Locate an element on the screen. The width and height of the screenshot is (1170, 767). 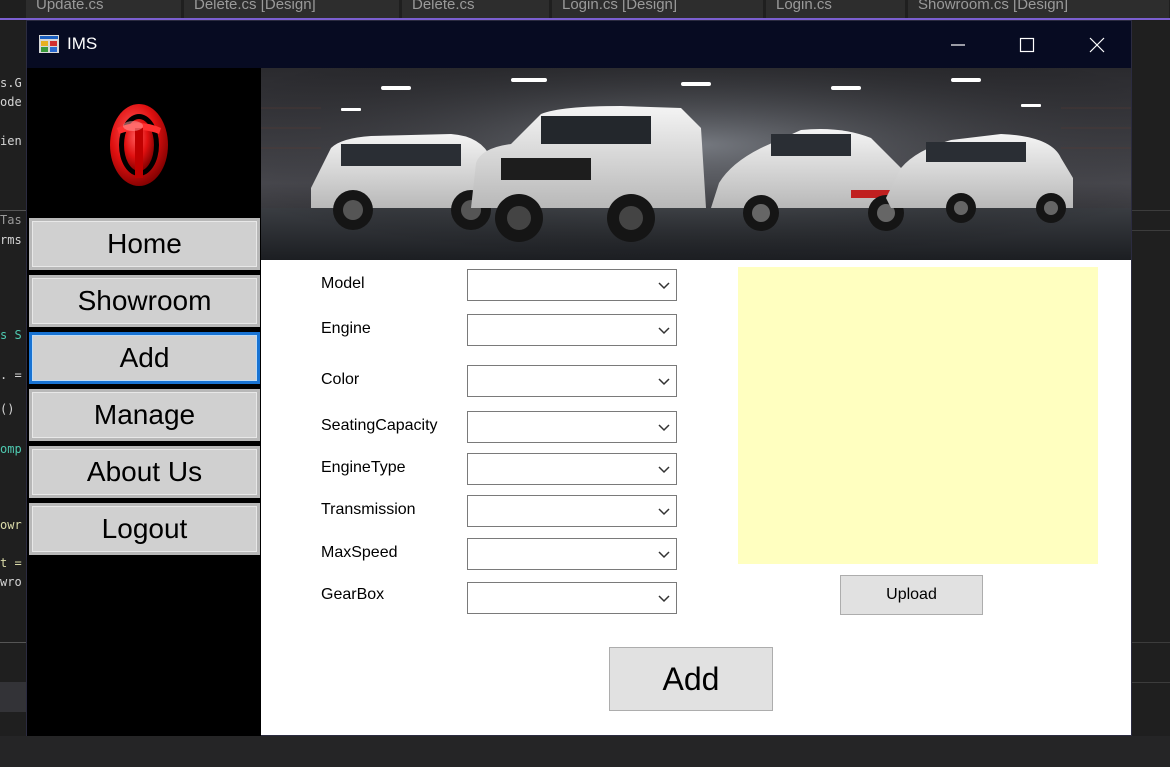
maximize-button is located at coordinates (1027, 44).